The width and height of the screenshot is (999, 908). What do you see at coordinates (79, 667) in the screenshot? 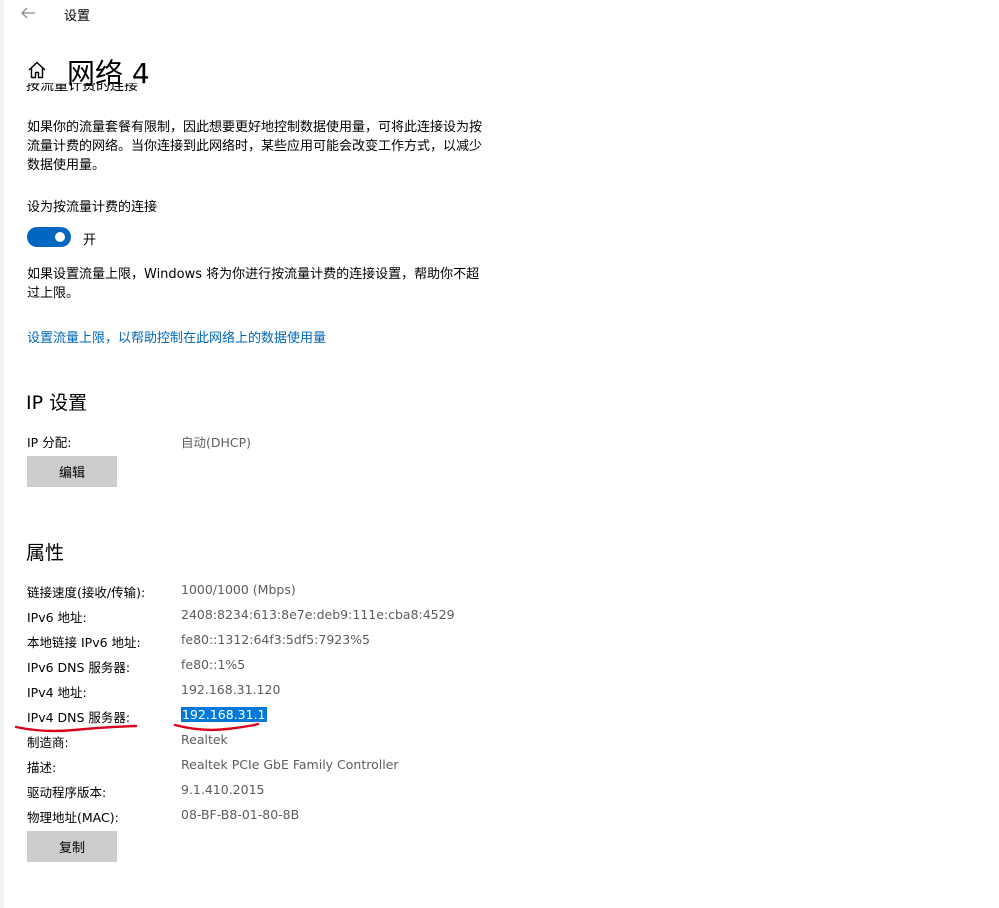
I see `prop-label-ipv6-dns: IPv6 DNS 服务器:` at bounding box center [79, 667].